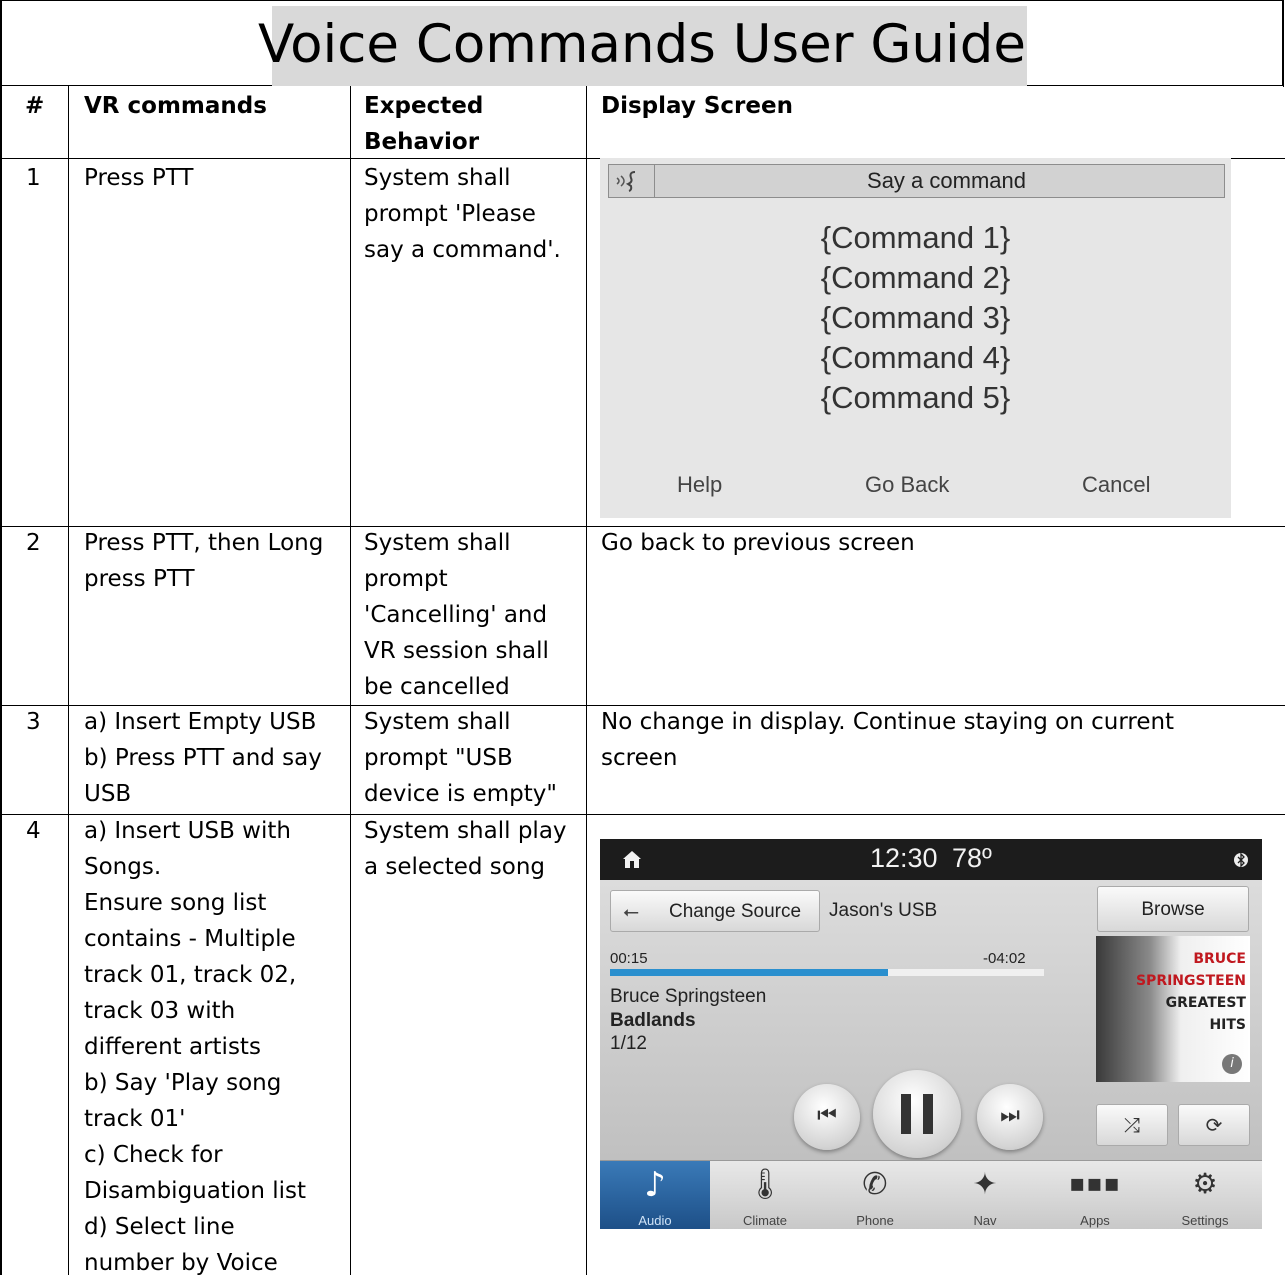  Describe the element at coordinates (203, 758) in the screenshot. I see `row3-vr-line2: b) Press PTT and say` at that location.